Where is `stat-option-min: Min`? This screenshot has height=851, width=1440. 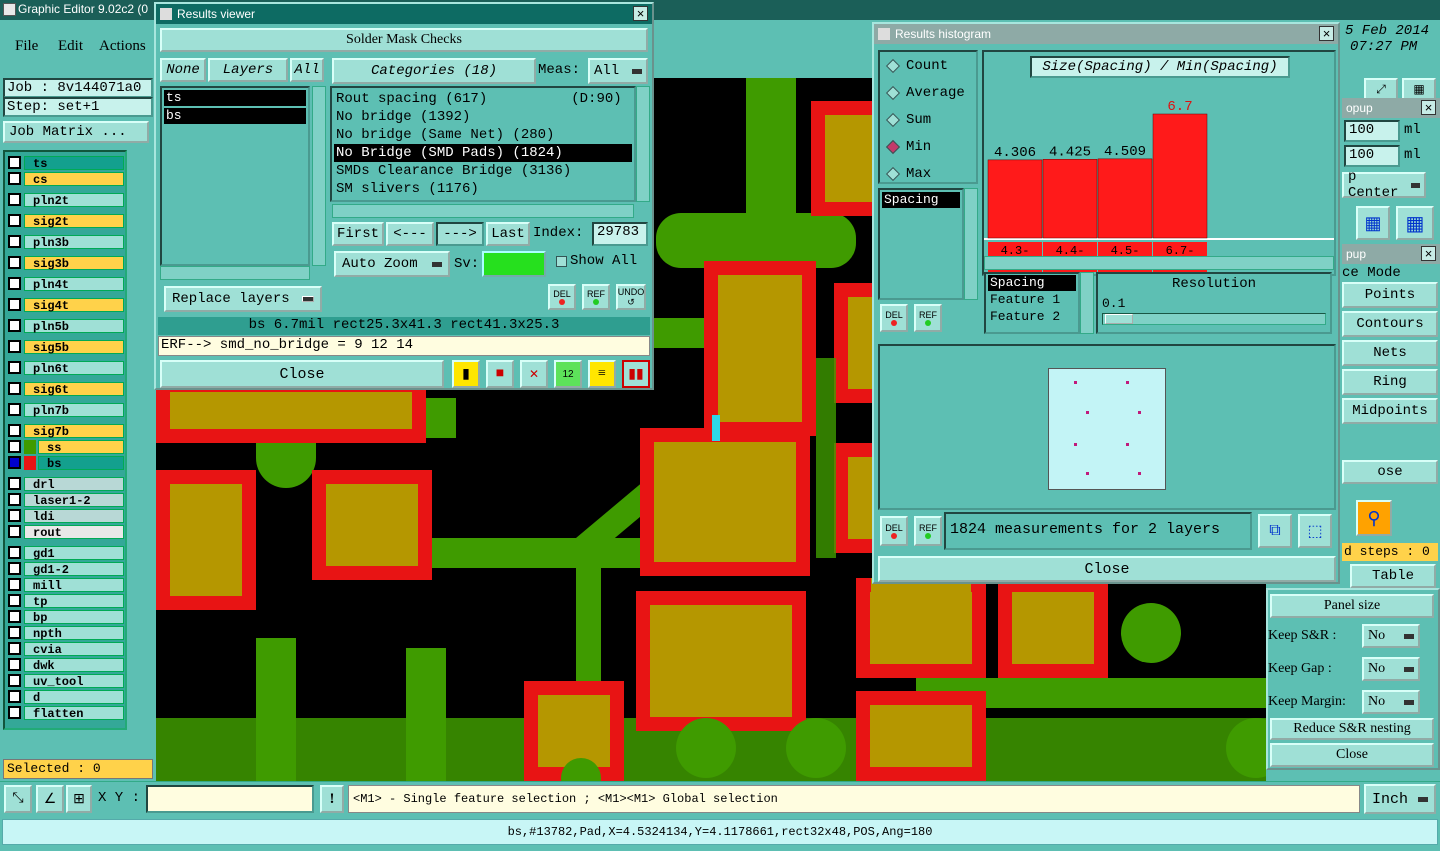 stat-option-min: Min is located at coordinates (928, 146).